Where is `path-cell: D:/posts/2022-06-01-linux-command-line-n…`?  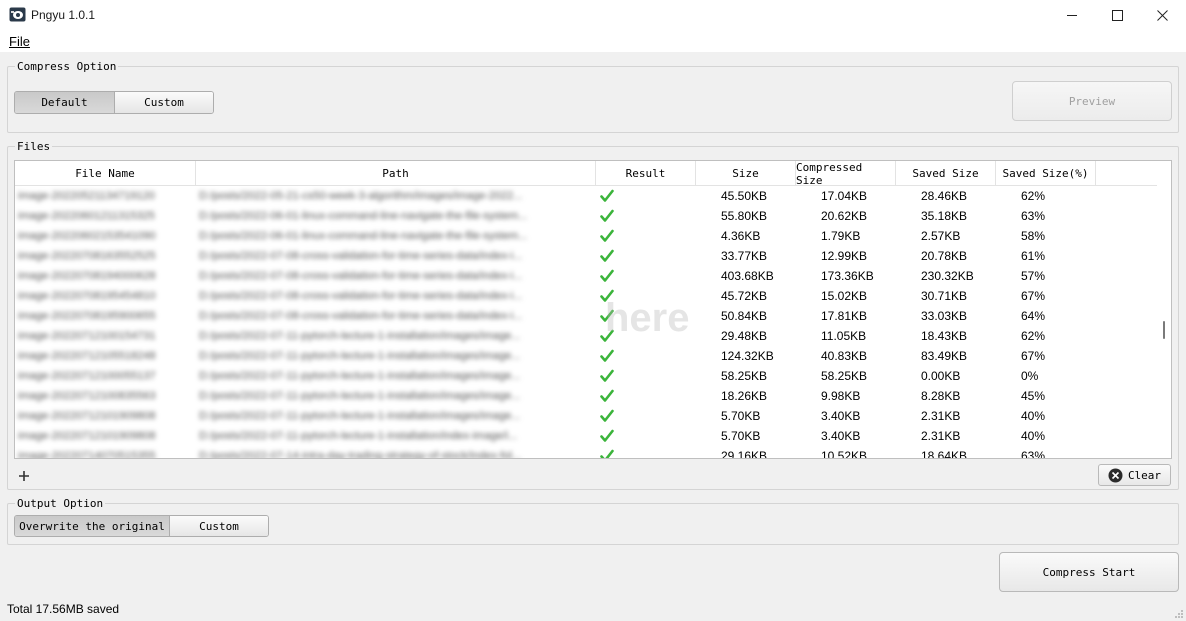 path-cell: D:/posts/2022-06-01-linux-command-line-n… is located at coordinates (363, 236).